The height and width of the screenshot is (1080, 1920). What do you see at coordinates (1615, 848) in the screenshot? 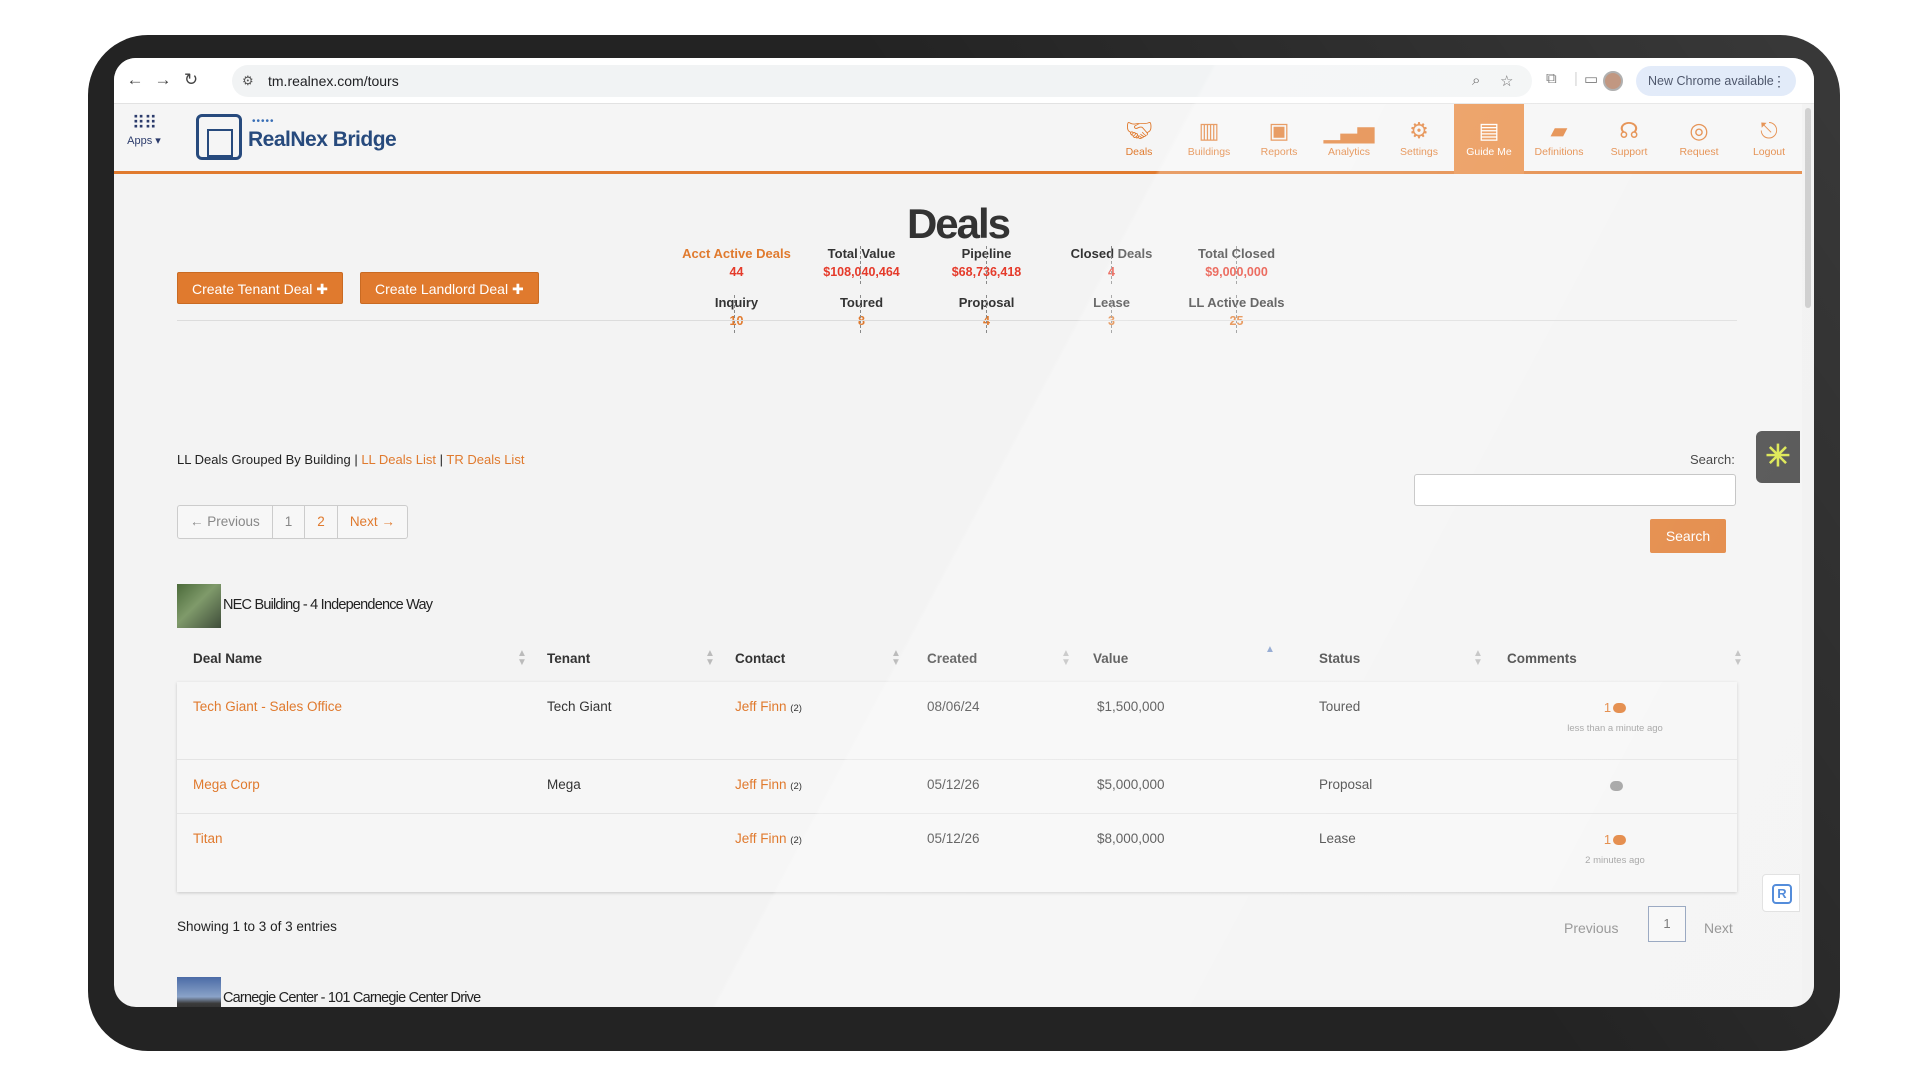
I see `comments-cell: 1 2 minutes ago` at bounding box center [1615, 848].